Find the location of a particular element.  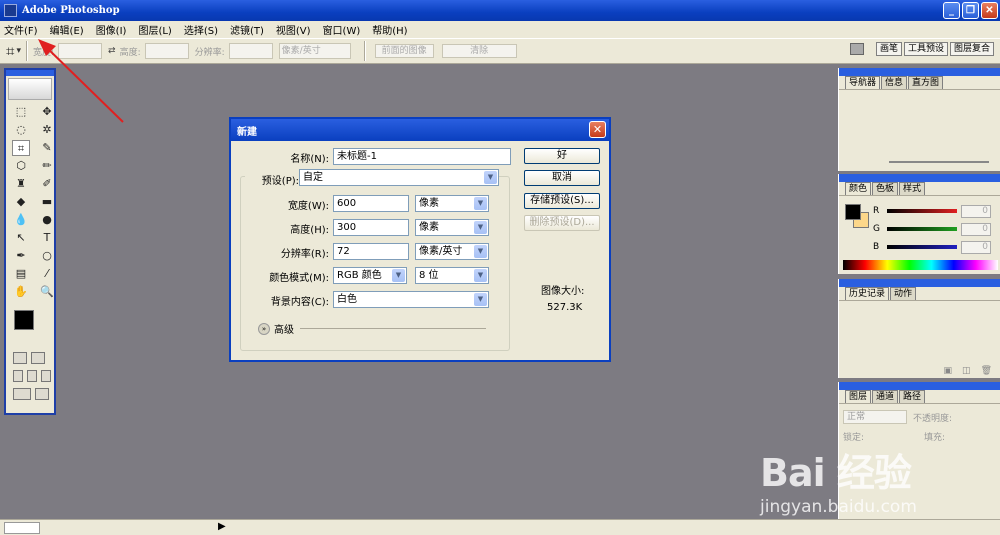

background-value: 白色 is located at coordinates (347, 299).